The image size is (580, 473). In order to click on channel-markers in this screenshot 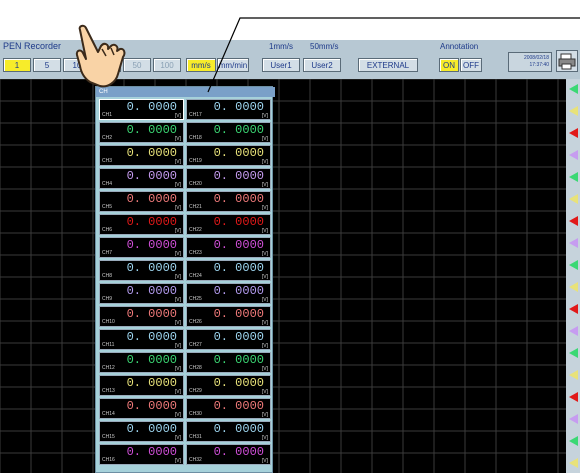, I will do `click(573, 276)`.